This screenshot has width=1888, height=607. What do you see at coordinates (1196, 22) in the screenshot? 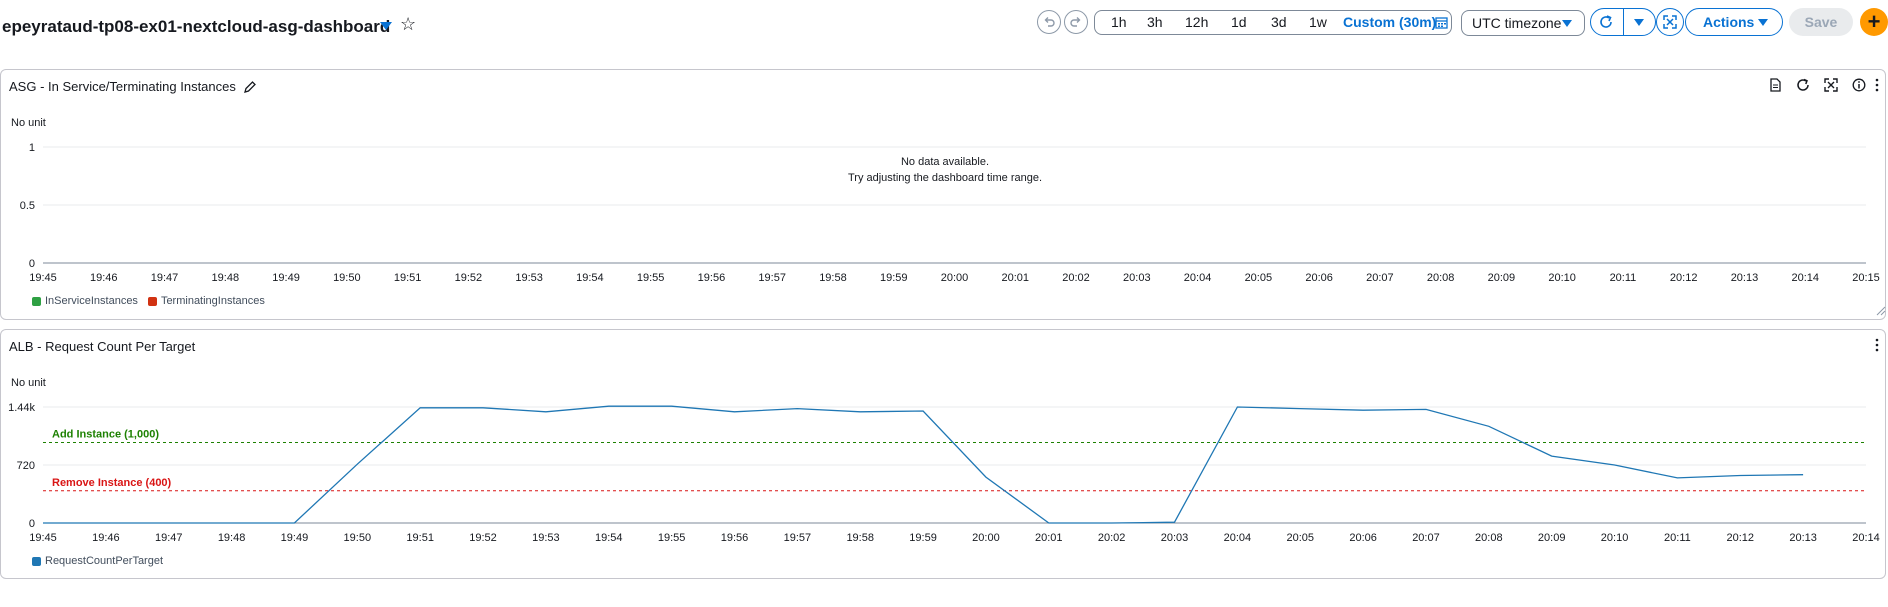
I see `range-12h: 12h` at bounding box center [1196, 22].